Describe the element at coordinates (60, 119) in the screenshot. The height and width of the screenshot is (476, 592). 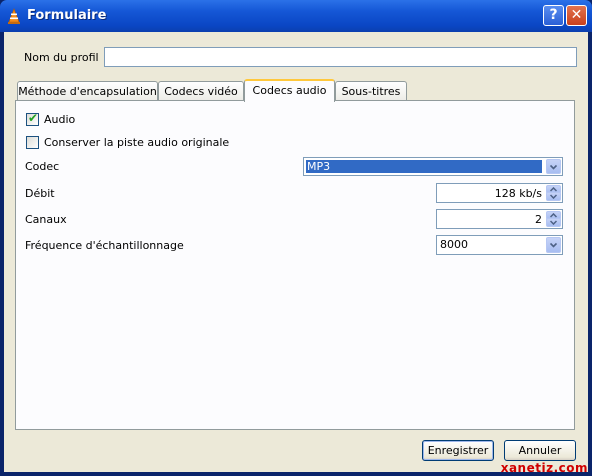
I see `audio-checkbox-label: Audio` at that location.